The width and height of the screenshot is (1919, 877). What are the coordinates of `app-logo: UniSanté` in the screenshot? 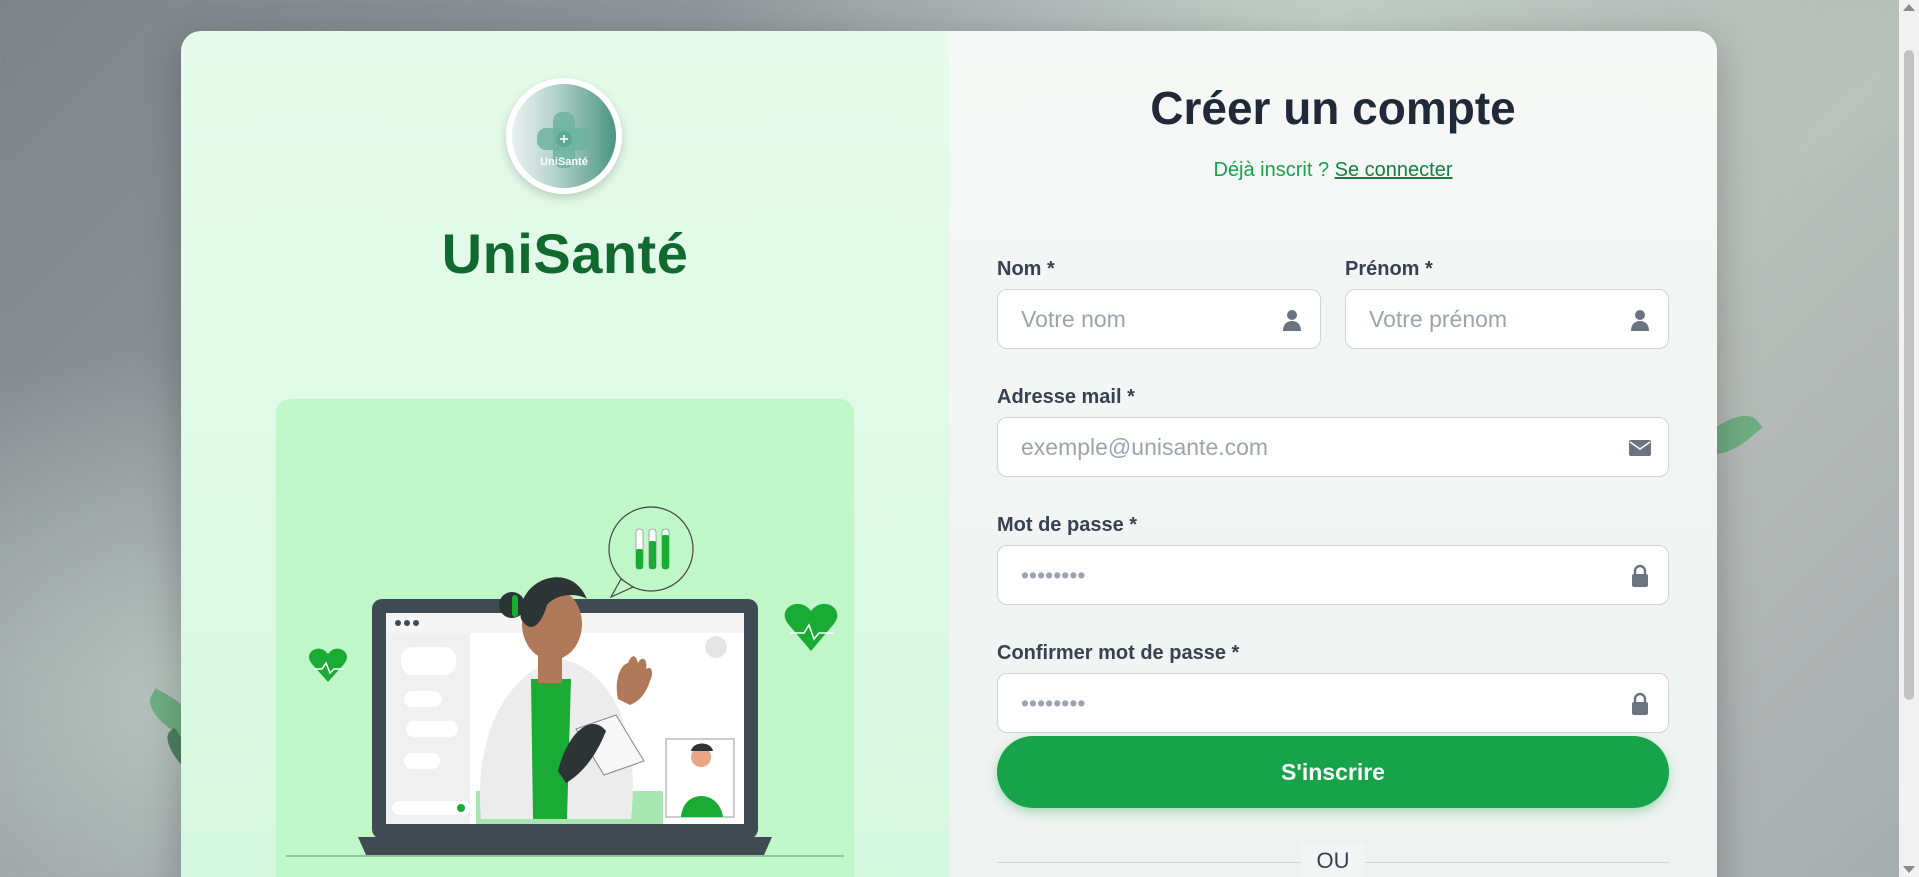 It's located at (564, 136).